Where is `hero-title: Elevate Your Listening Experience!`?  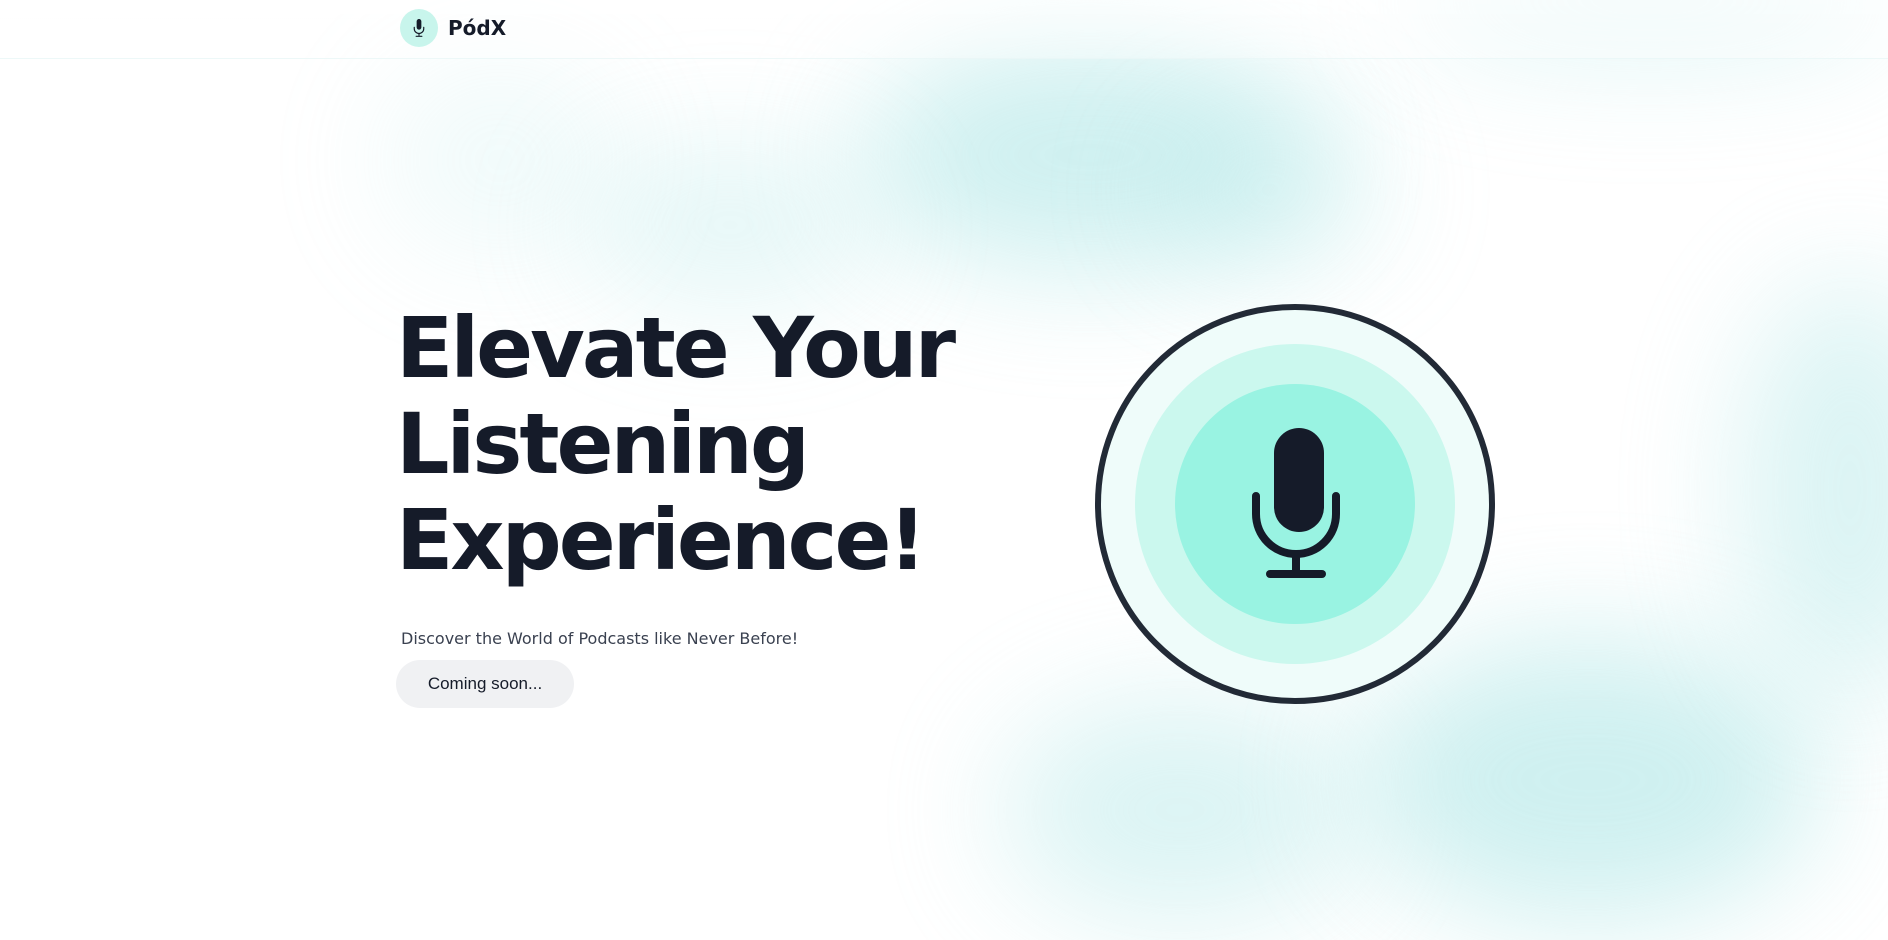 hero-title: Elevate Your Listening Experience! is located at coordinates (676, 444).